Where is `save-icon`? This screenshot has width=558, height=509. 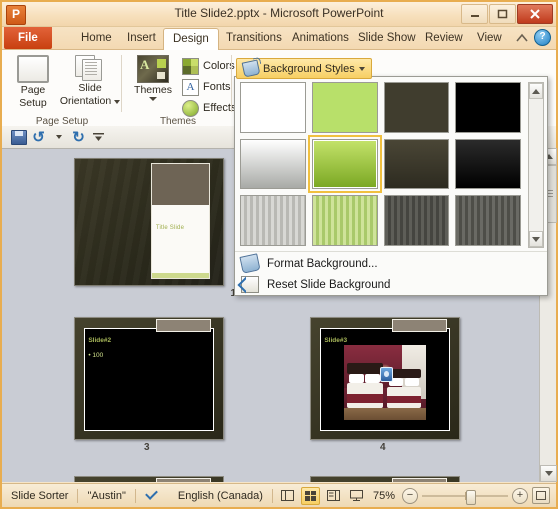
save-icon is located at coordinates (18, 137).